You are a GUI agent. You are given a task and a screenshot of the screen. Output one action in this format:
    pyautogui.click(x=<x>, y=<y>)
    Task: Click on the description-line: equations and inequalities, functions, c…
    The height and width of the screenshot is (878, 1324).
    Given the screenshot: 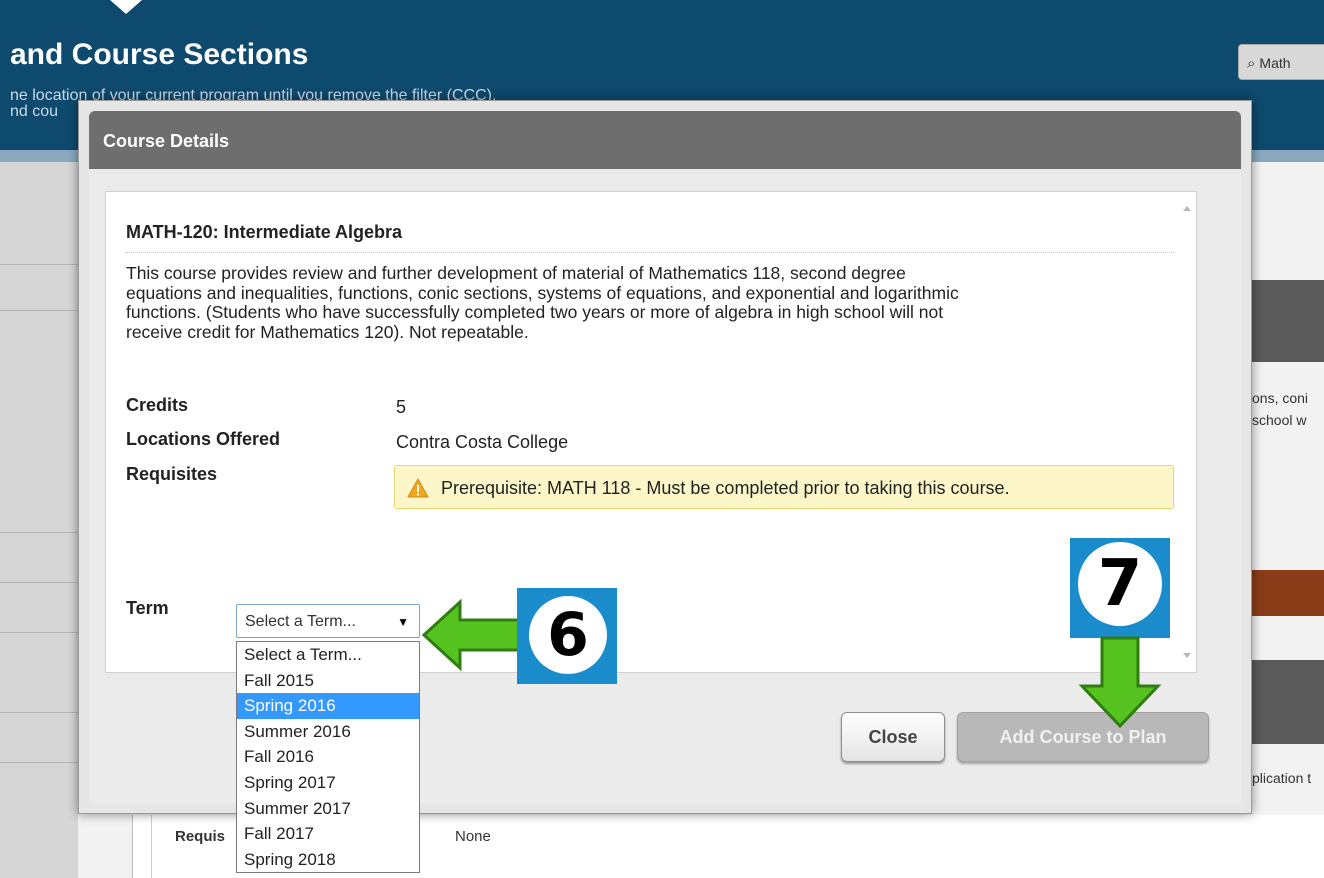 What is the action you would take?
    pyautogui.click(x=542, y=292)
    